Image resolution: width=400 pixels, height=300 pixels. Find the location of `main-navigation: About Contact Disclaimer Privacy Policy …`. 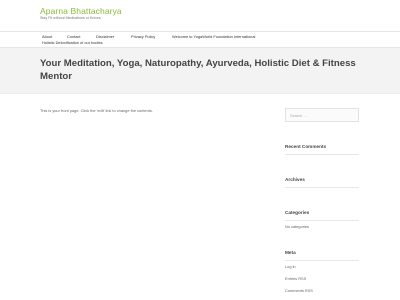

main-navigation: About Contact Disclaimer Privacy Policy … is located at coordinates (200, 39).